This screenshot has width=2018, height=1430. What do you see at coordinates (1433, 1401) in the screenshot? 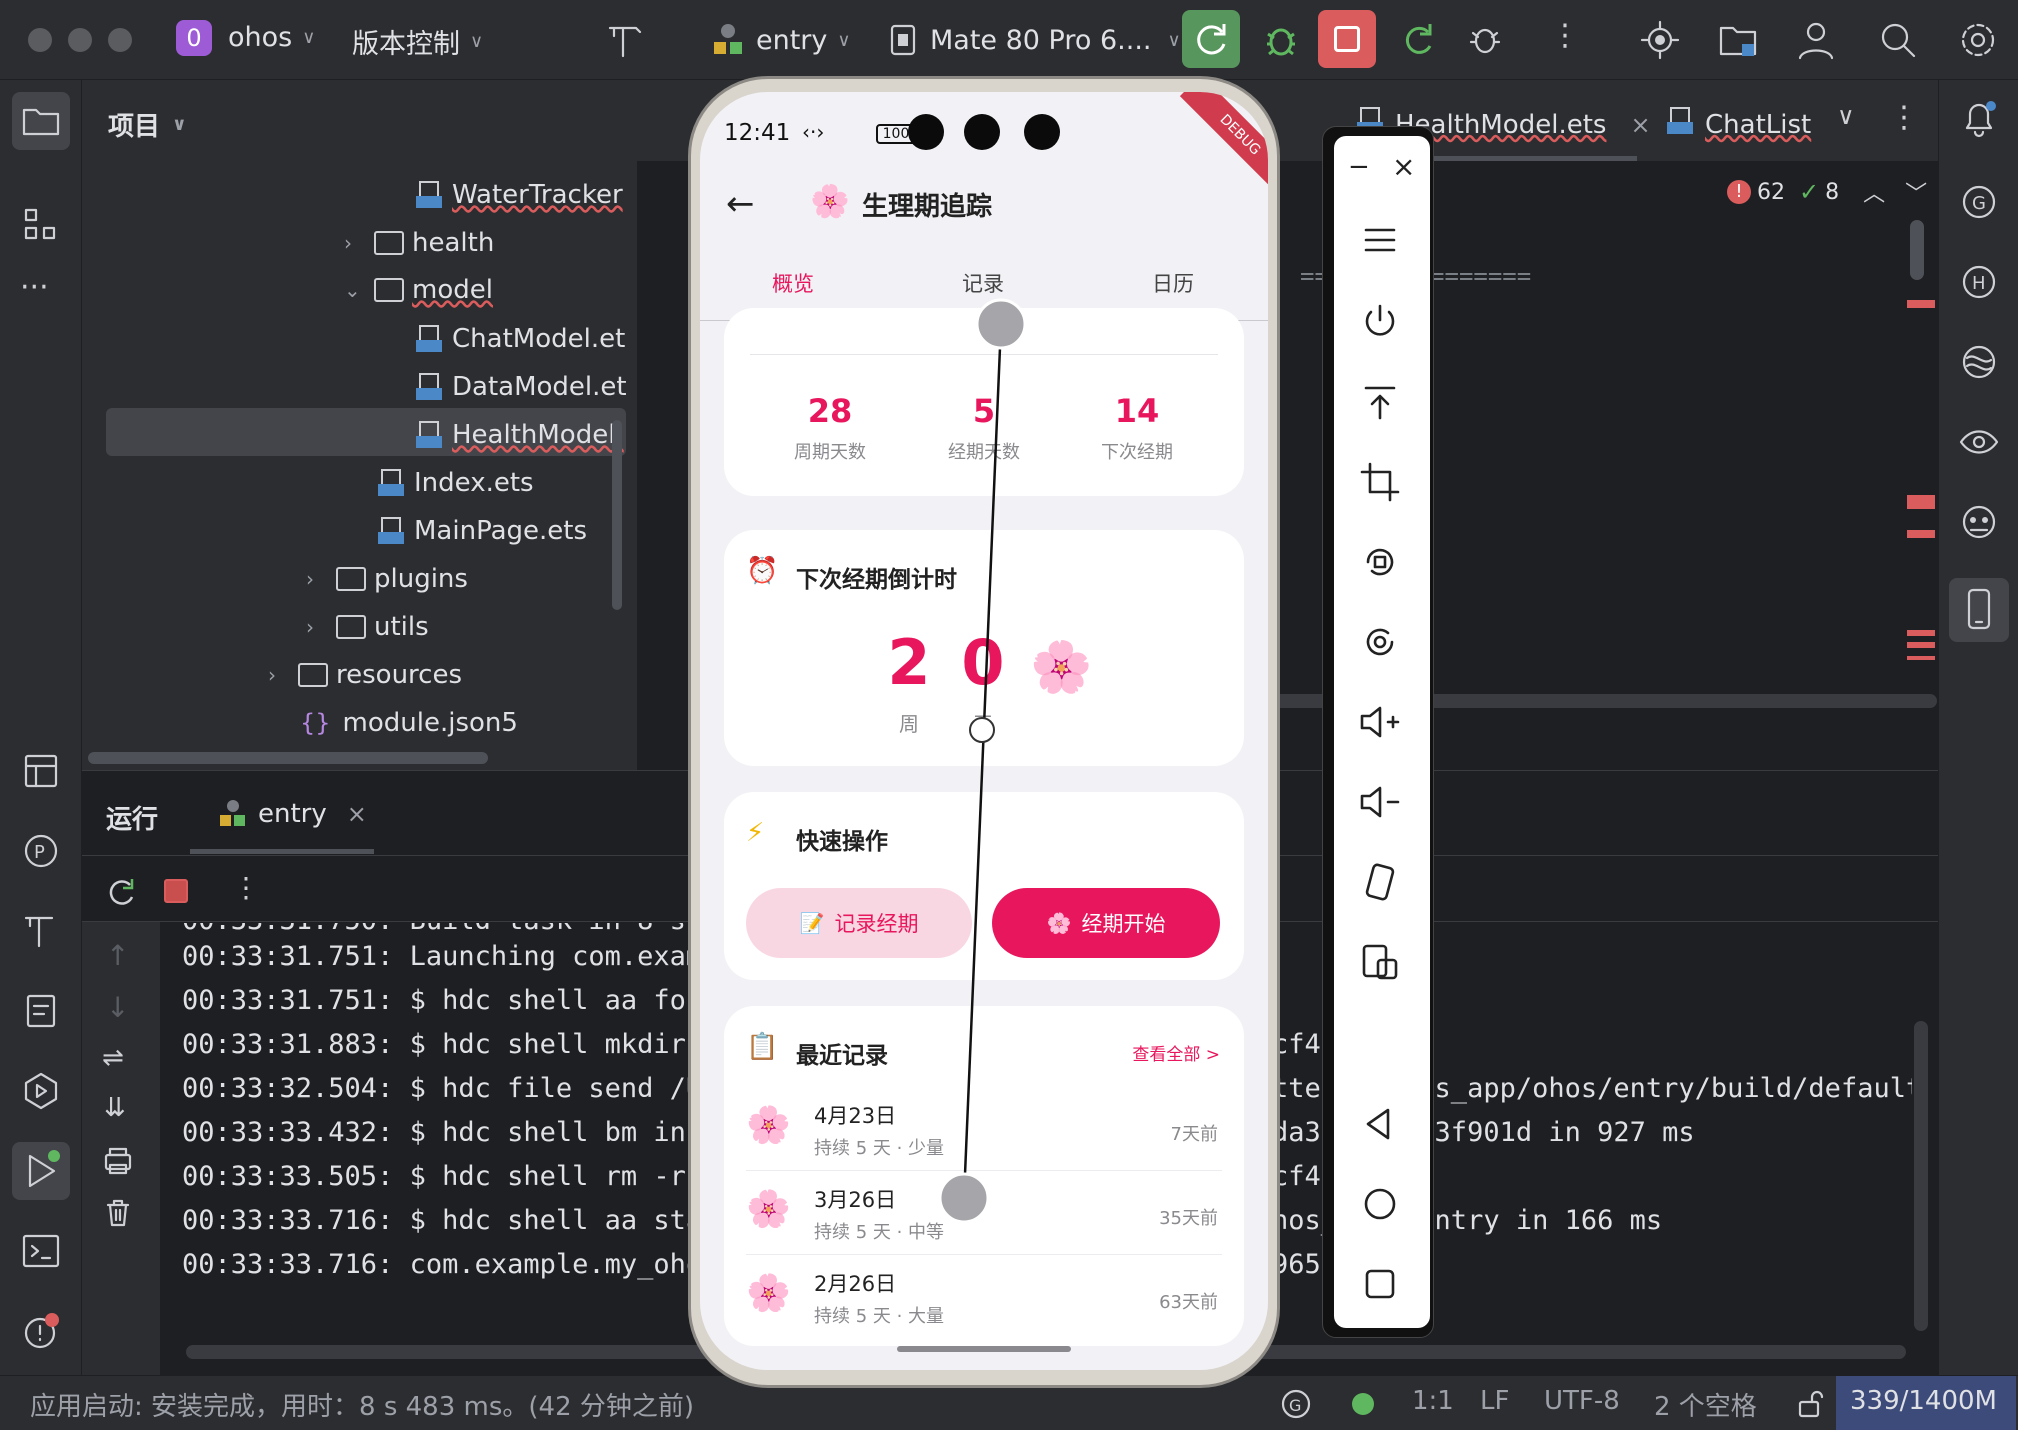
I see `caret-position: 1:1` at bounding box center [1433, 1401].